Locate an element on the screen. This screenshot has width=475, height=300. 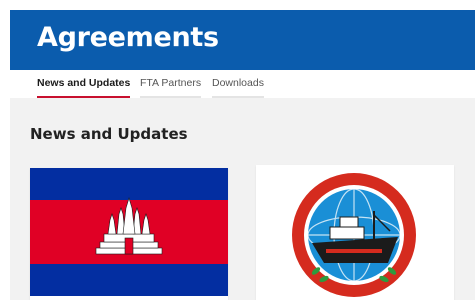
section-title: News and Updates is located at coordinates (109, 134).